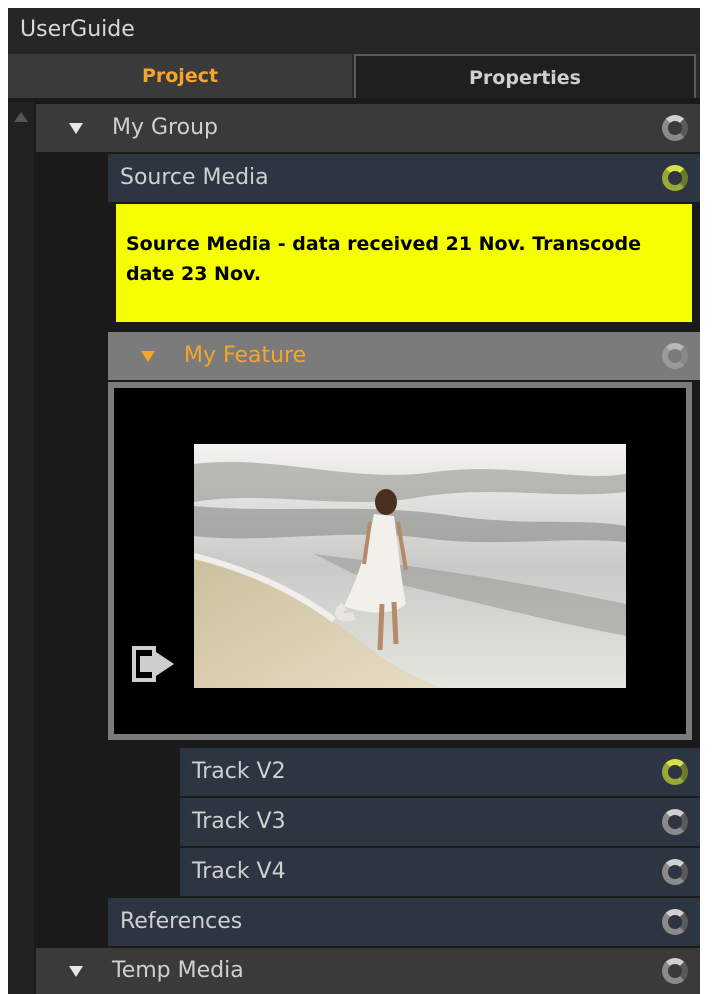  I want to click on tree-row-label: Source Media, so click(194, 177).